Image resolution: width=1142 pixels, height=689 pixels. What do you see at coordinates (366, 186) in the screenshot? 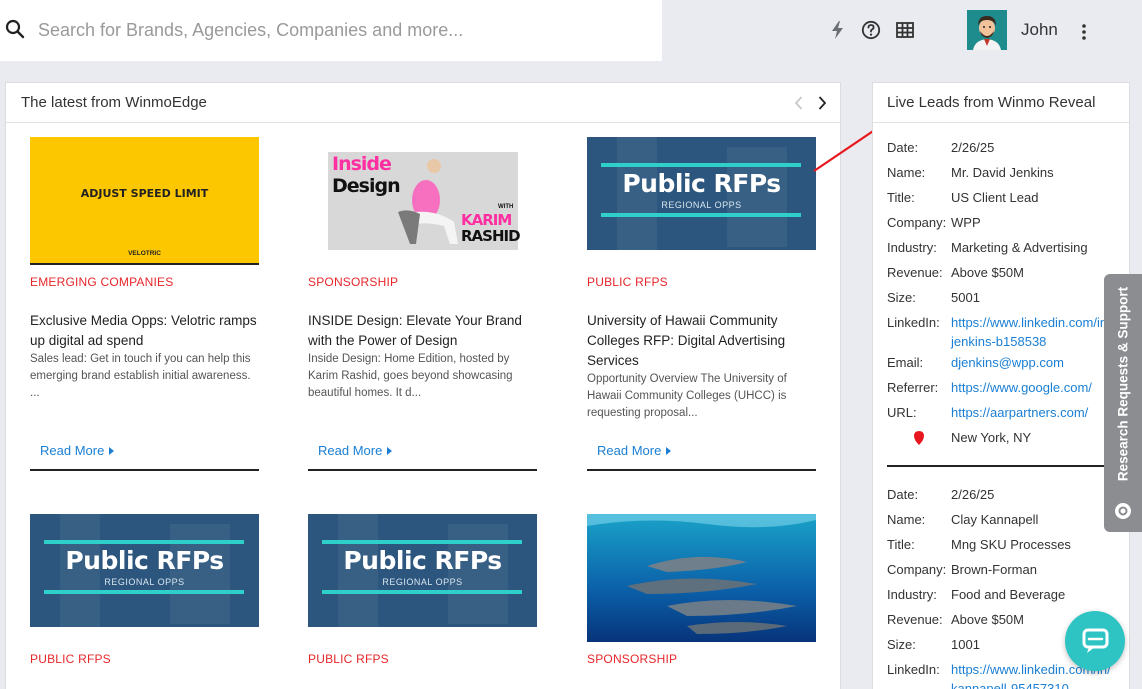
I see `thumb-word-design: Design` at bounding box center [366, 186].